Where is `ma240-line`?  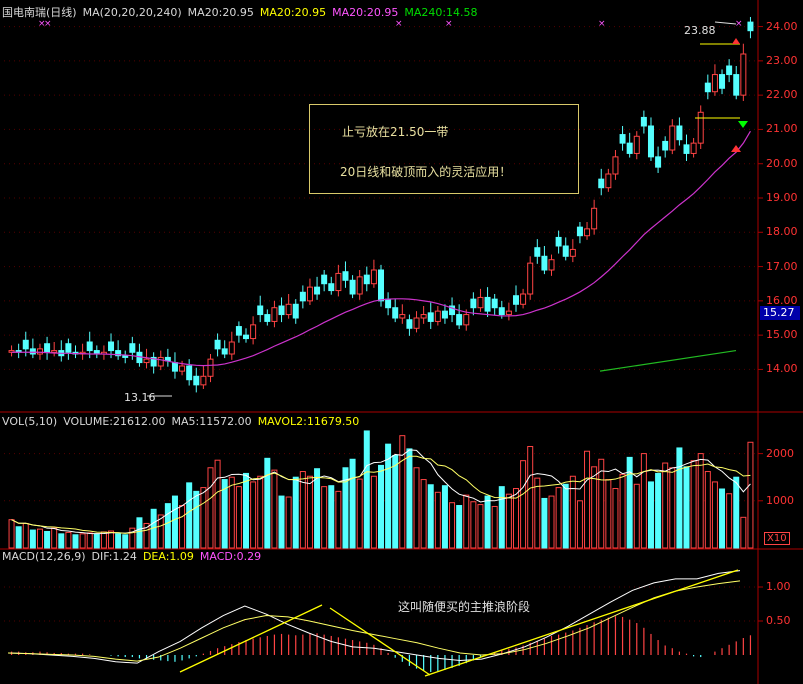 ma240-line is located at coordinates (668, 360).